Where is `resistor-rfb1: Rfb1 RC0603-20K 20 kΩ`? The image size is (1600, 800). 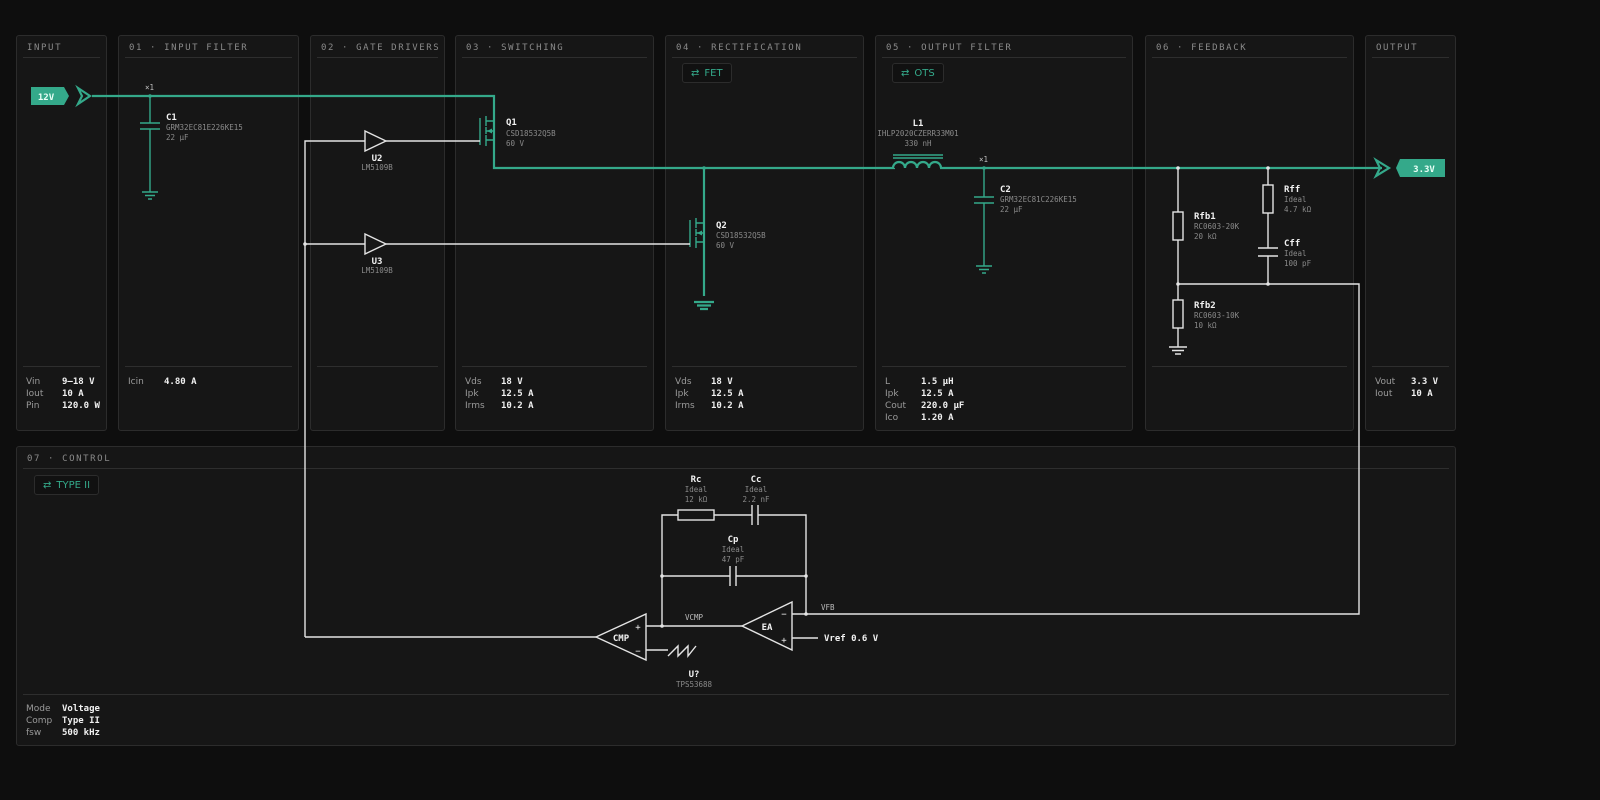 resistor-rfb1: Rfb1 RC0603-20K 20 kΩ is located at coordinates (1206, 226).